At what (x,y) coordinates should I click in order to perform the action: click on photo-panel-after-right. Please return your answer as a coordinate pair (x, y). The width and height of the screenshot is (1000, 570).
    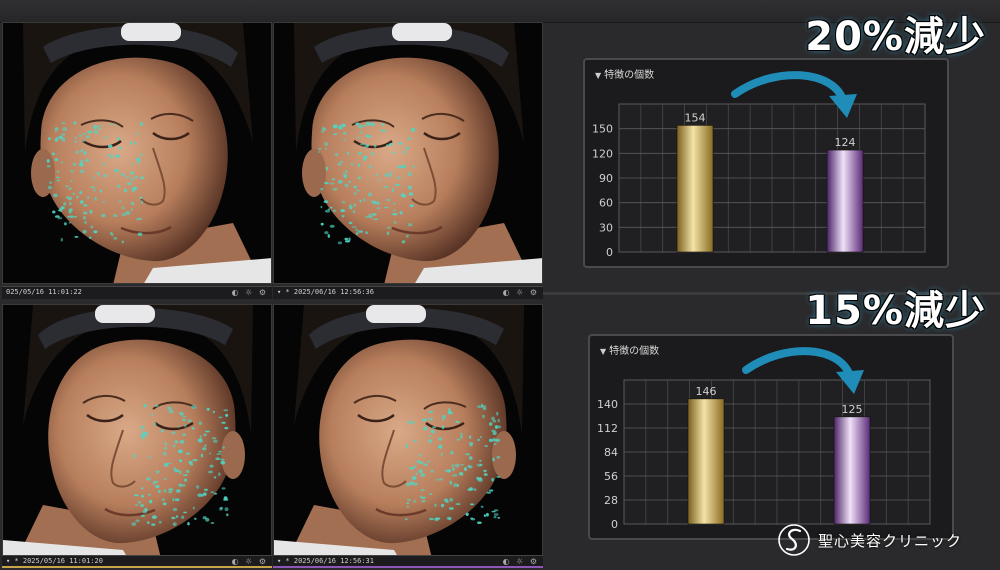
    Looking at the image, I should click on (408, 153).